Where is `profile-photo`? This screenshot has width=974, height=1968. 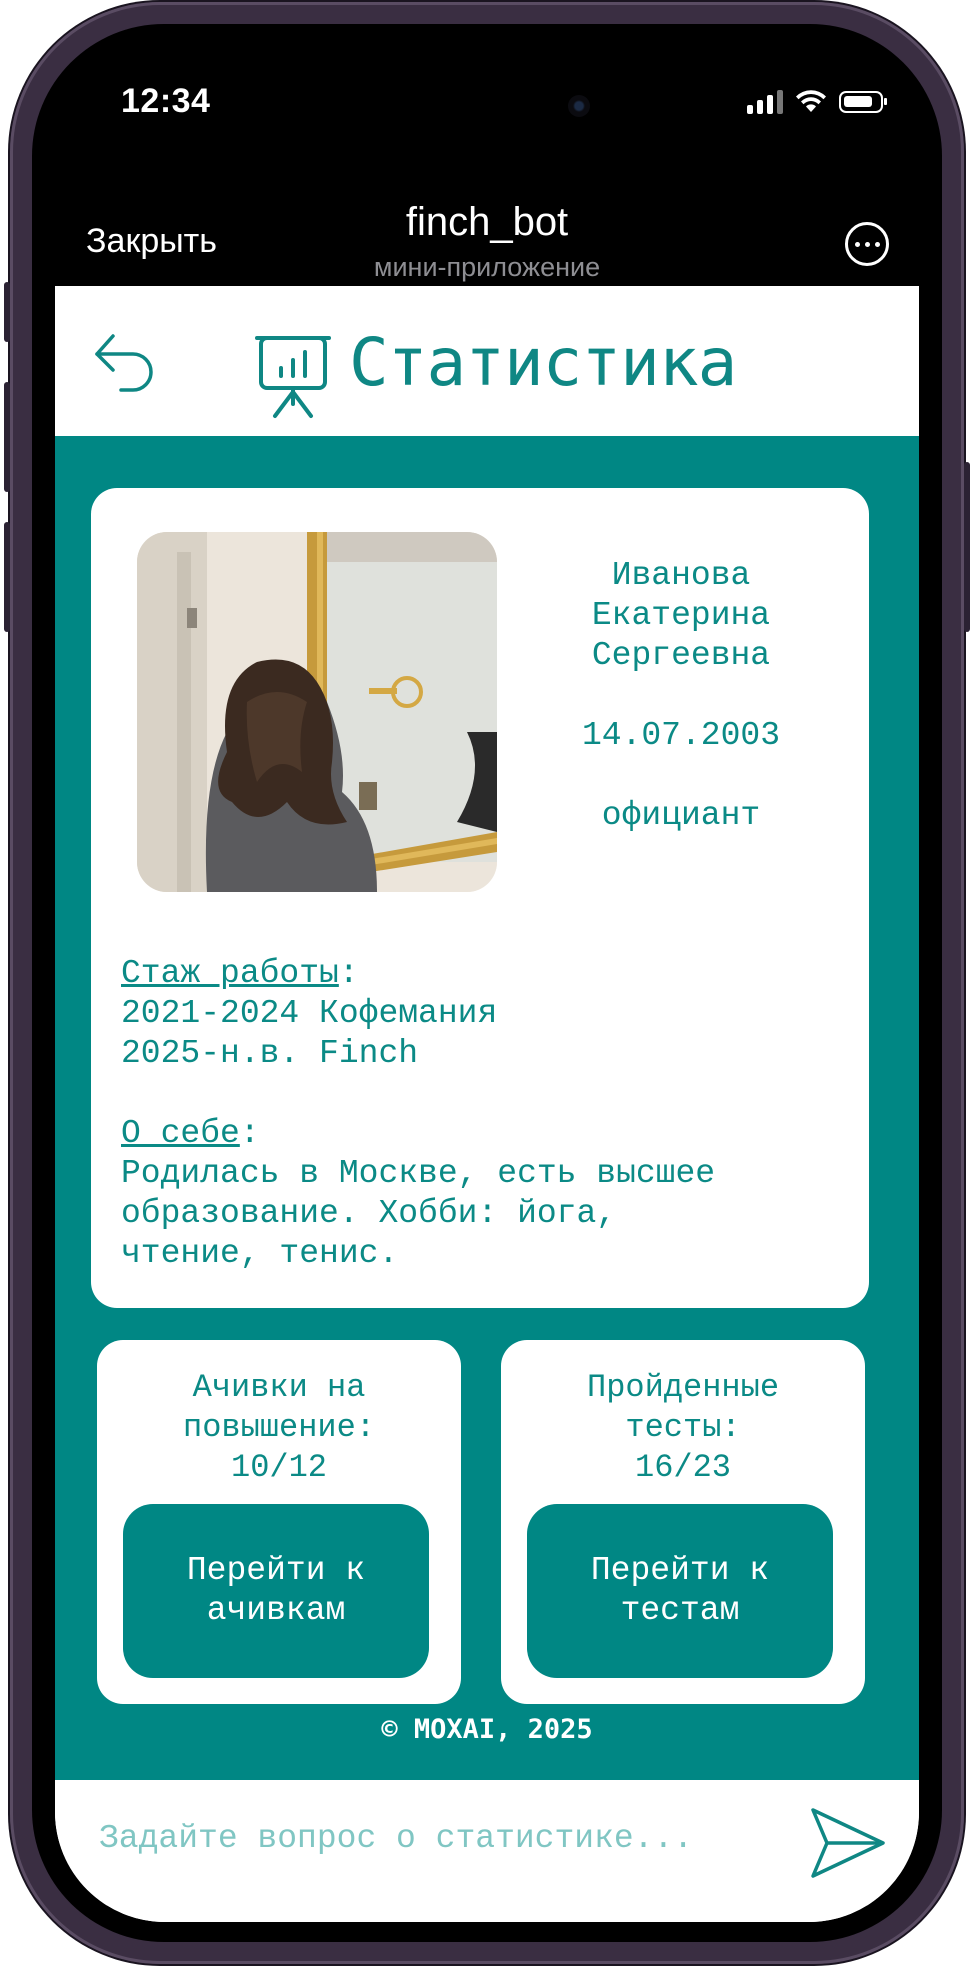
profile-photo is located at coordinates (317, 712).